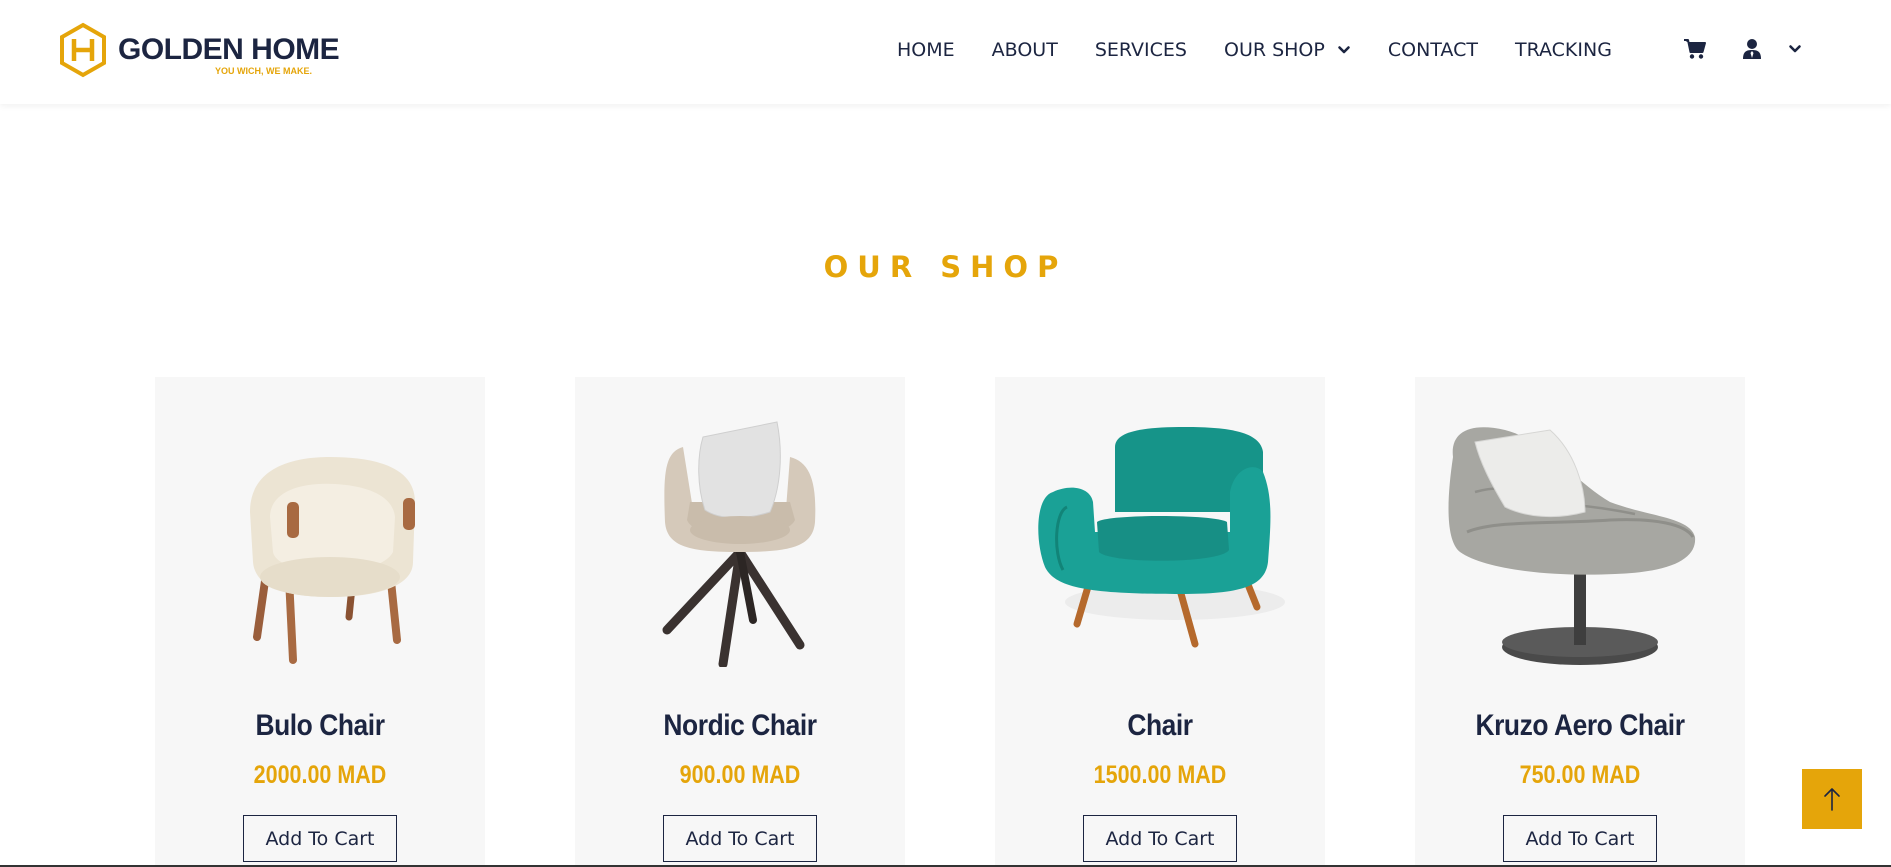 The width and height of the screenshot is (1891, 867). What do you see at coordinates (740, 775) in the screenshot?
I see `product-price: 900.00 MAD` at bounding box center [740, 775].